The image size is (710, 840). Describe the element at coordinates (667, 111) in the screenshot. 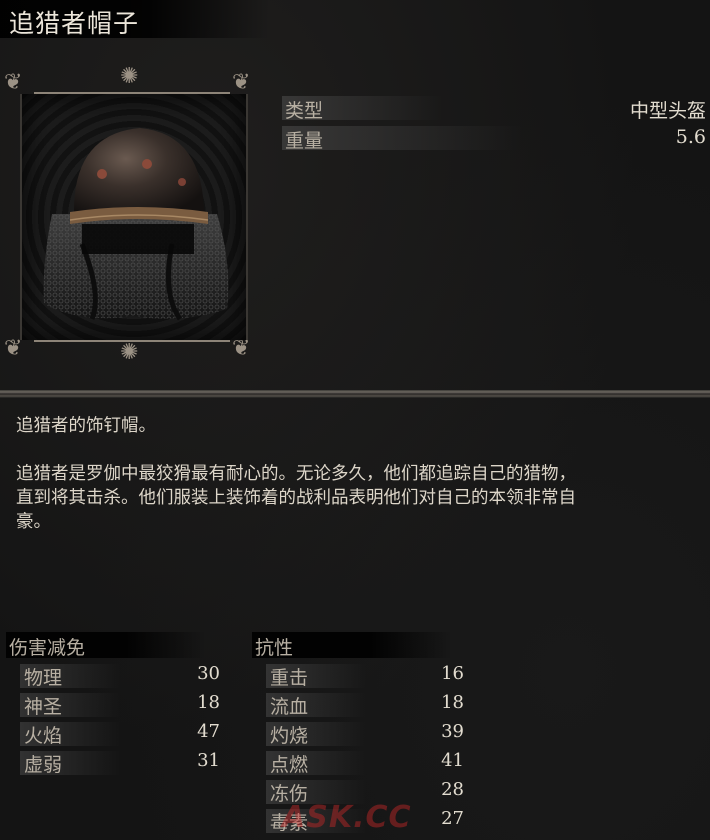

I see `stat-value-type: 中型头盔` at that location.